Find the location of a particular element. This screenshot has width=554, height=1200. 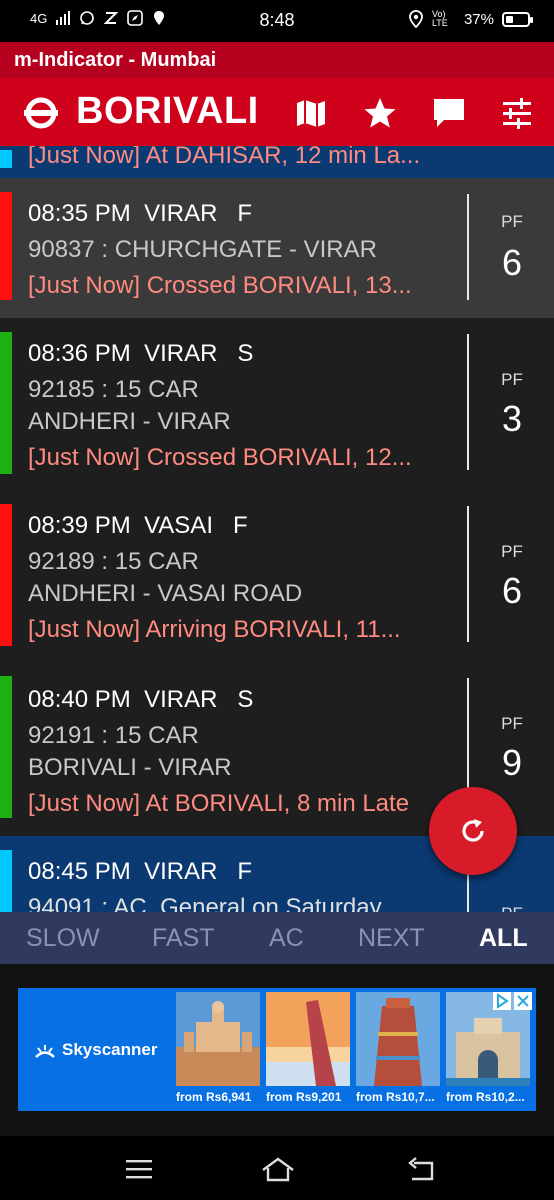

ad-offer-card: from Rs6,941 is located at coordinates (217, 1049).